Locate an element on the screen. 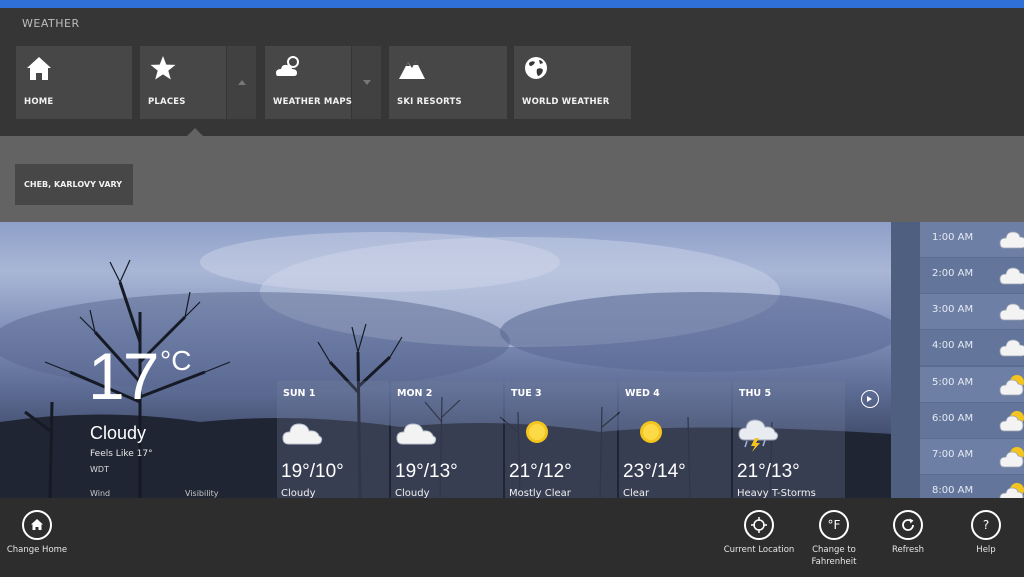 Image resolution: width=1024 pixels, height=577 pixels. chevron-up-icon is located at coordinates (241, 82).